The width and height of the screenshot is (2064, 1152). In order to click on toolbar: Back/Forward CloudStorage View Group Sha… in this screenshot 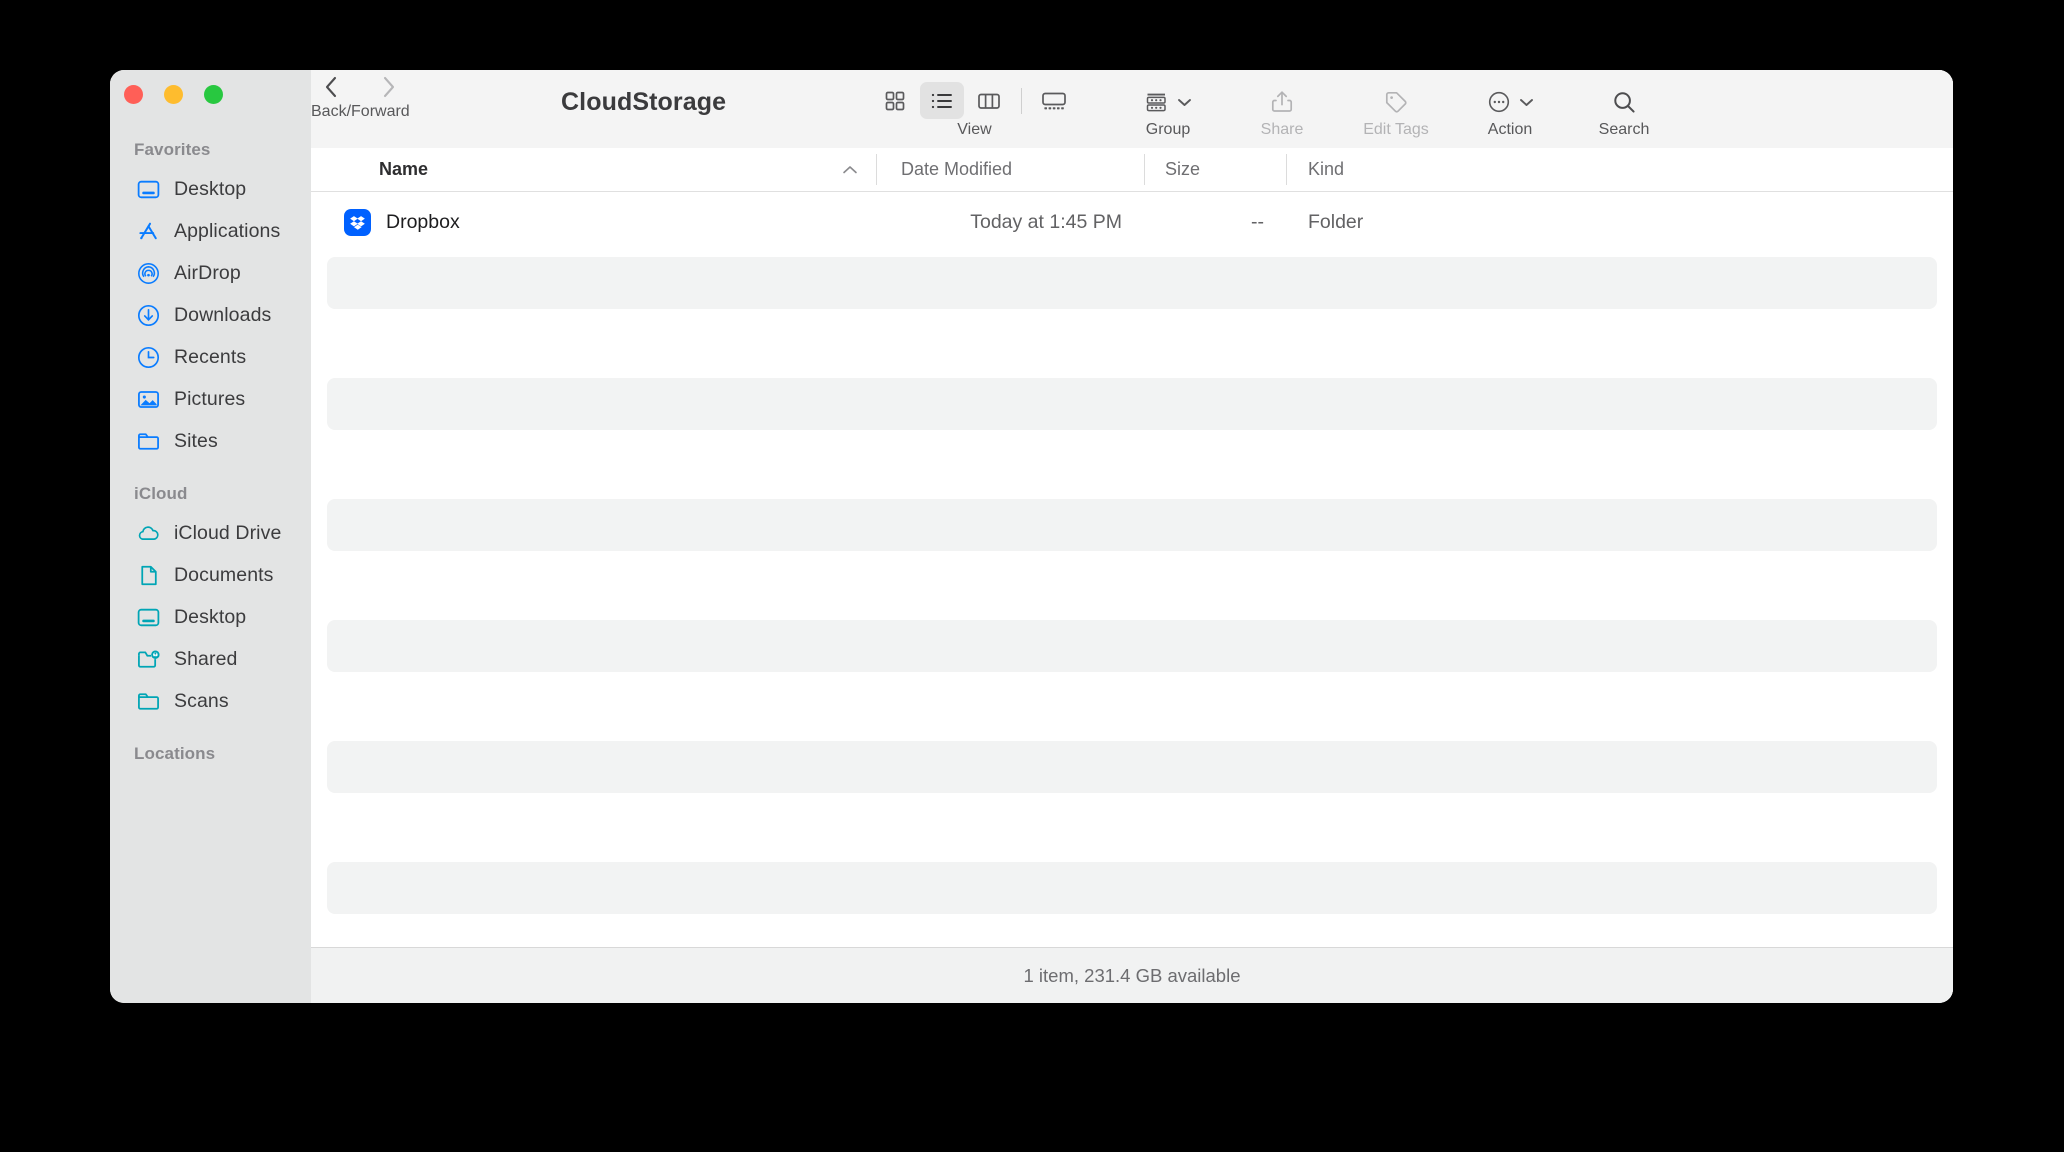, I will do `click(1132, 109)`.